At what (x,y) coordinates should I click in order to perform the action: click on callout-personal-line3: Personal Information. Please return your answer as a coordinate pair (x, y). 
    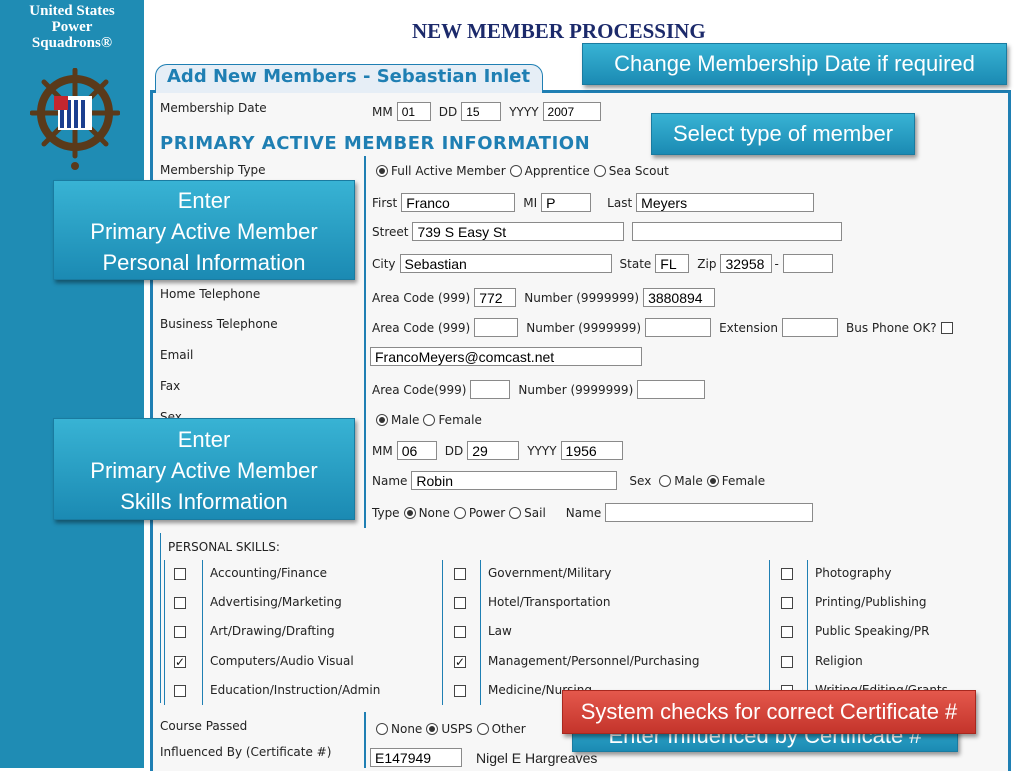
    Looking at the image, I should click on (204, 262).